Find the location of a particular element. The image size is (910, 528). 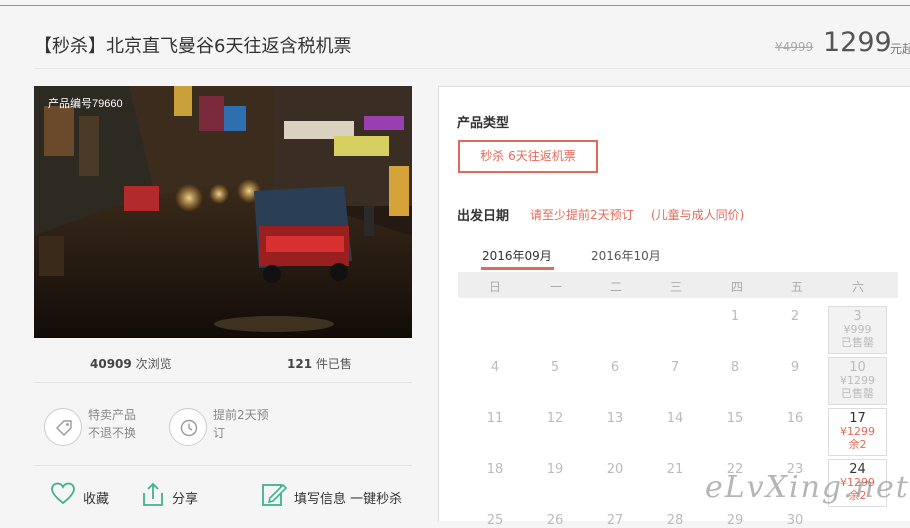

tab-month-oct: 2016年10月 is located at coordinates (626, 255).